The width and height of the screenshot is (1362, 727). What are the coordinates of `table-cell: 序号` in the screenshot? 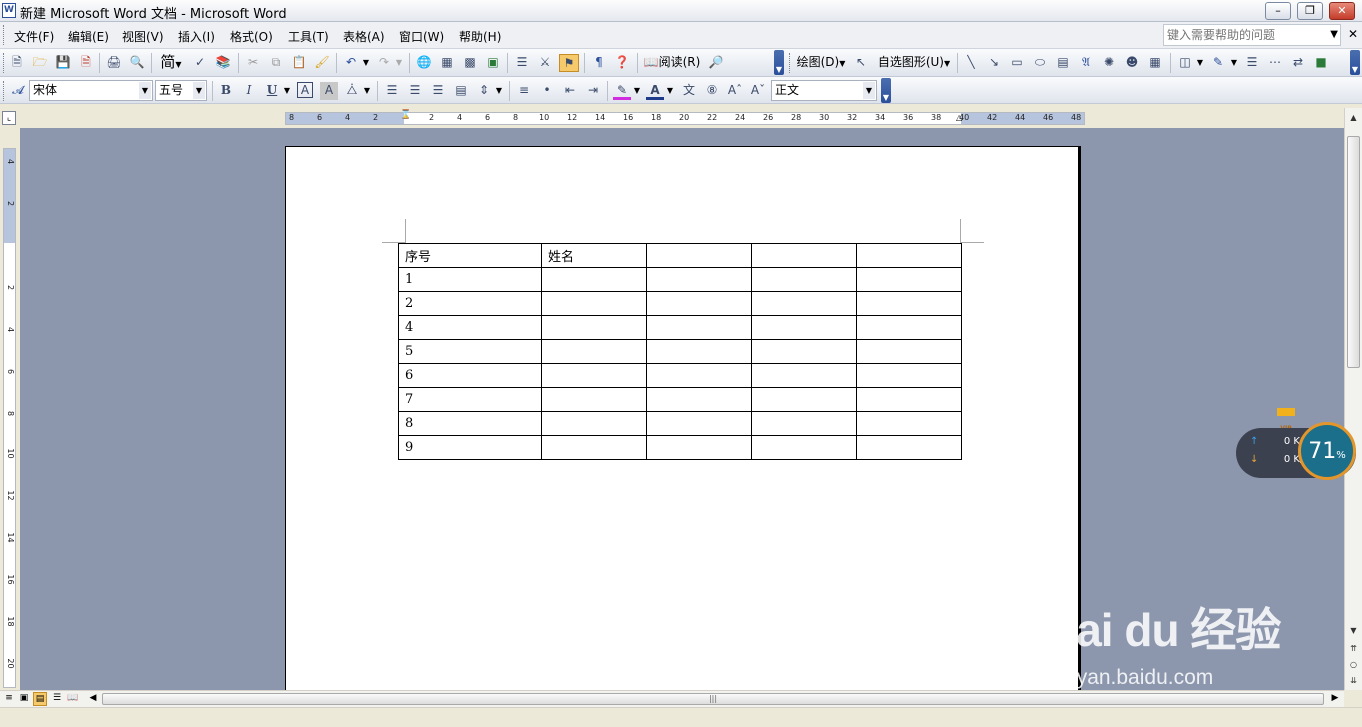 It's located at (470, 255).